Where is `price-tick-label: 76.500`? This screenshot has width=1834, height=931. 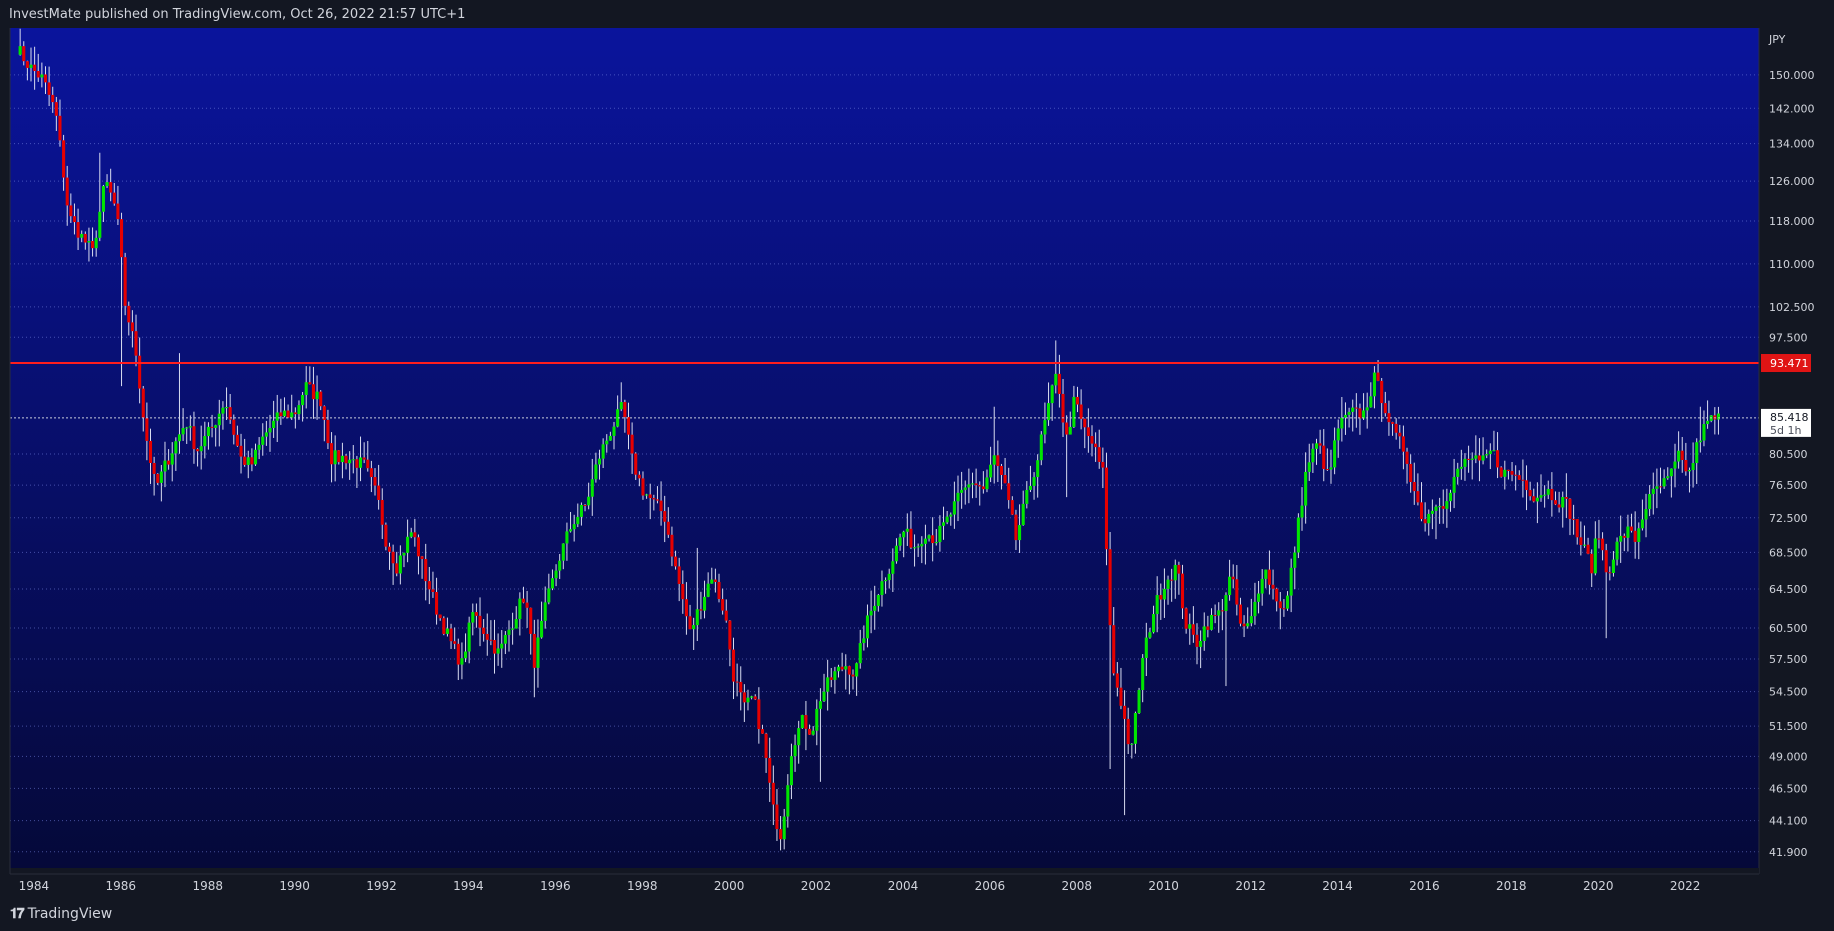 price-tick-label: 76.500 is located at coordinates (1788, 485).